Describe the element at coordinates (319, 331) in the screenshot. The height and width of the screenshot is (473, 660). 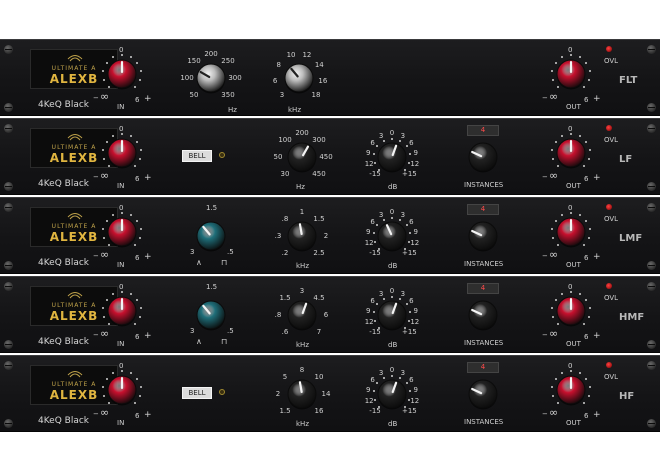
I see `freq-tick: 7` at that location.